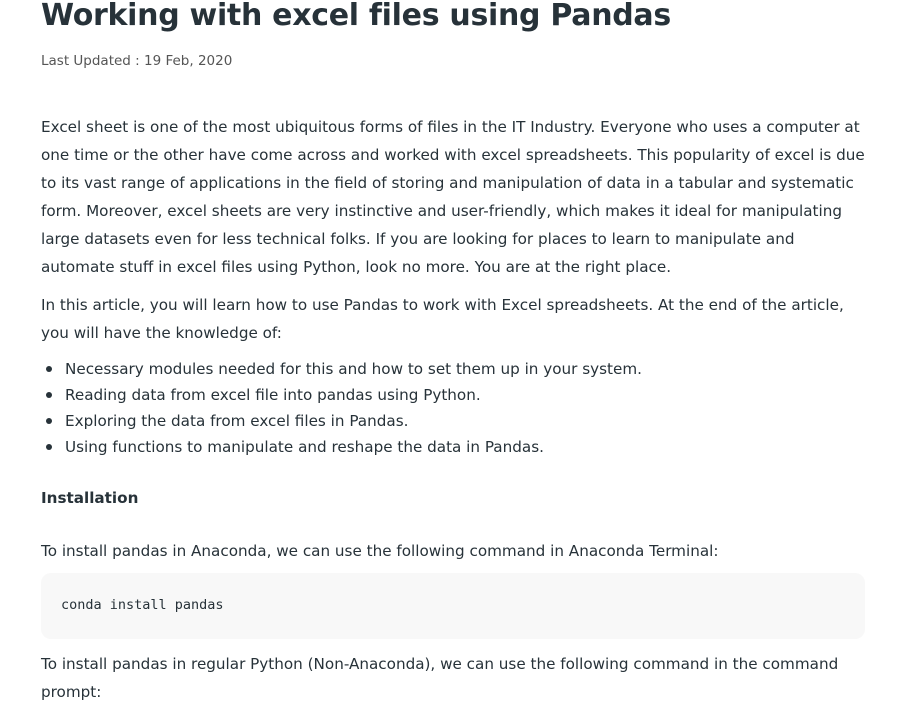 The image size is (917, 706). What do you see at coordinates (137, 61) in the screenshot?
I see `last-updated: Last Updated : 19 Feb, 2020` at bounding box center [137, 61].